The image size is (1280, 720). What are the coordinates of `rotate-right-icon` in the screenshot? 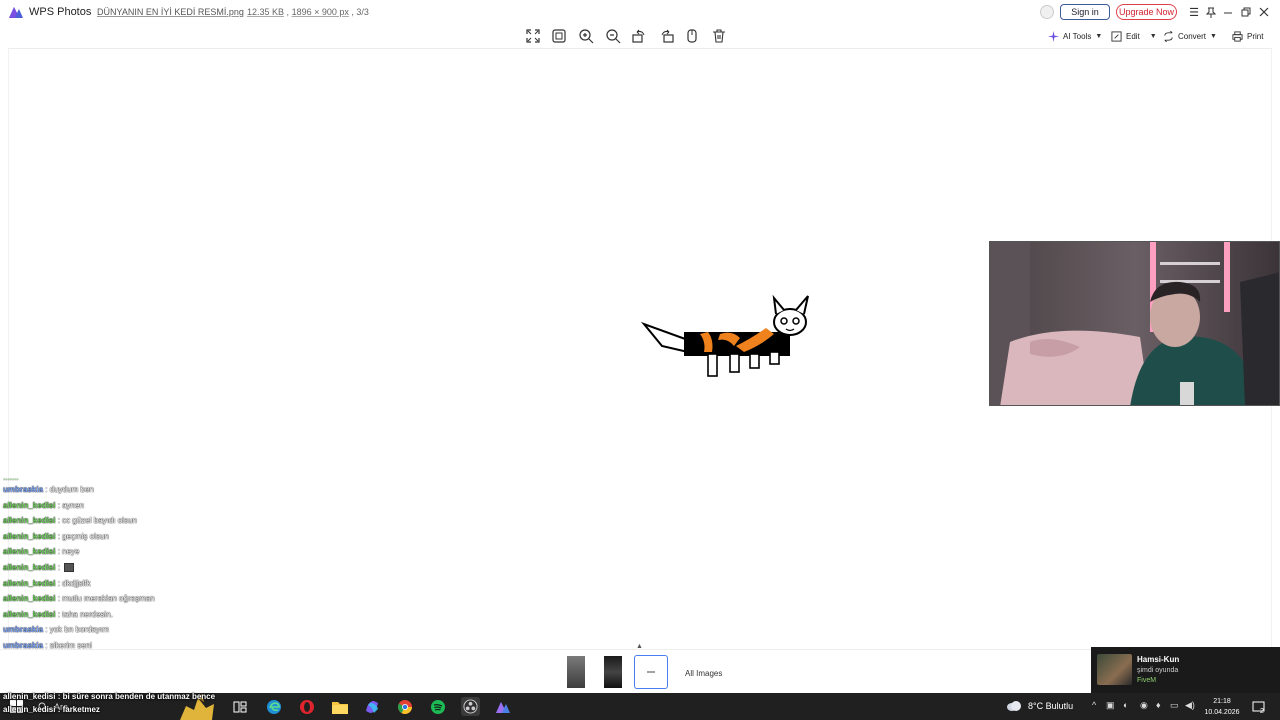 It's located at (667, 36).